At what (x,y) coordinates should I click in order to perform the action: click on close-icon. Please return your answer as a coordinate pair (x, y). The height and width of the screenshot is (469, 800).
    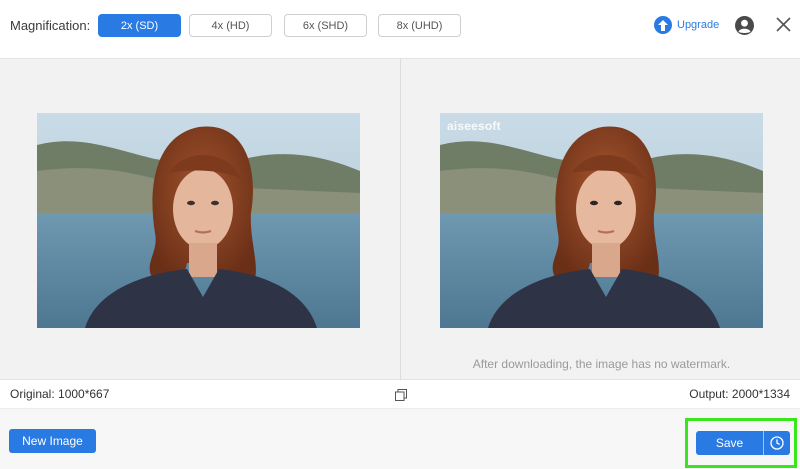
    Looking at the image, I should click on (783, 24).